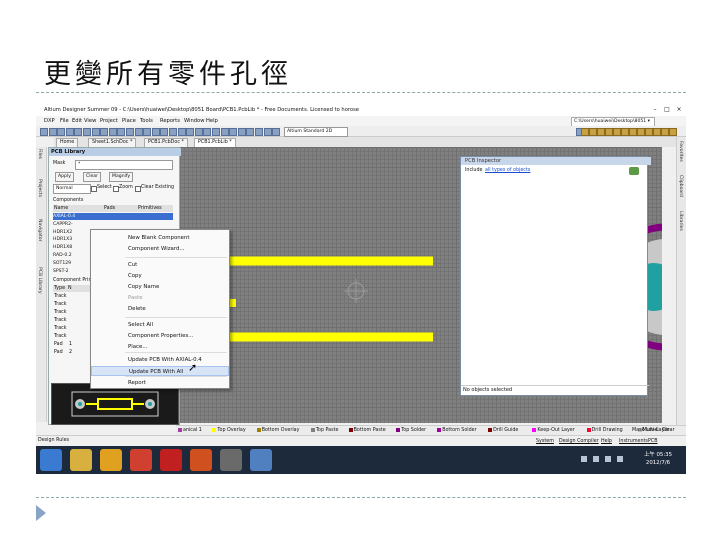 Image resolution: width=720 pixels, height=540 pixels. What do you see at coordinates (64, 121) in the screenshot?
I see `menu-file: File` at bounding box center [64, 121].